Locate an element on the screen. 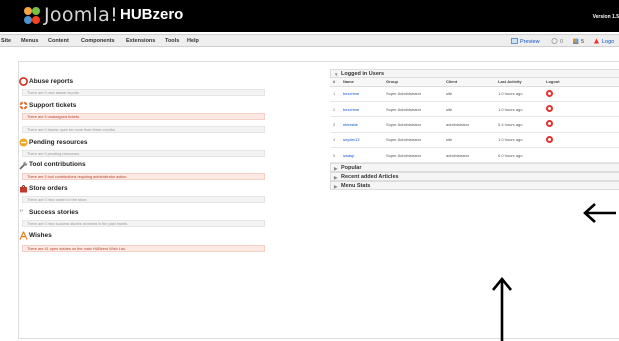  col-name: Name is located at coordinates (361, 82).